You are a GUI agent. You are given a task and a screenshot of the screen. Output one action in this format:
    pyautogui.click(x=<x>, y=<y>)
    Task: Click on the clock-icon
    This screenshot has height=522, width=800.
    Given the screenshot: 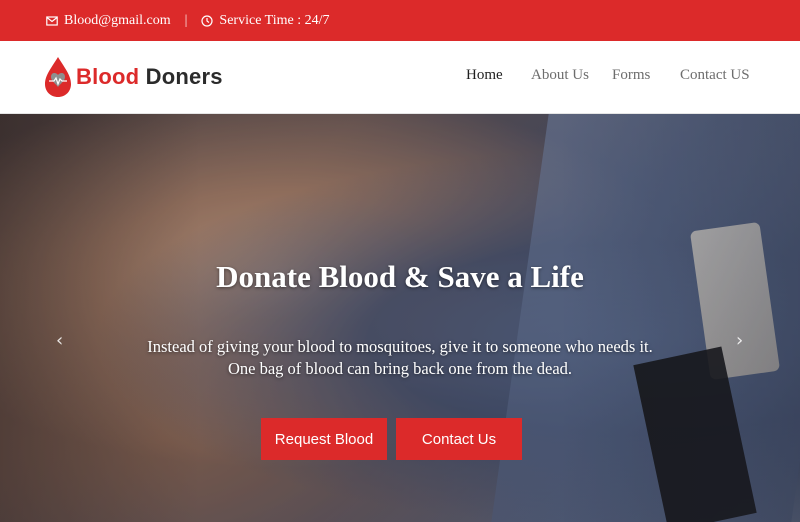 What is the action you would take?
    pyautogui.click(x=207, y=20)
    